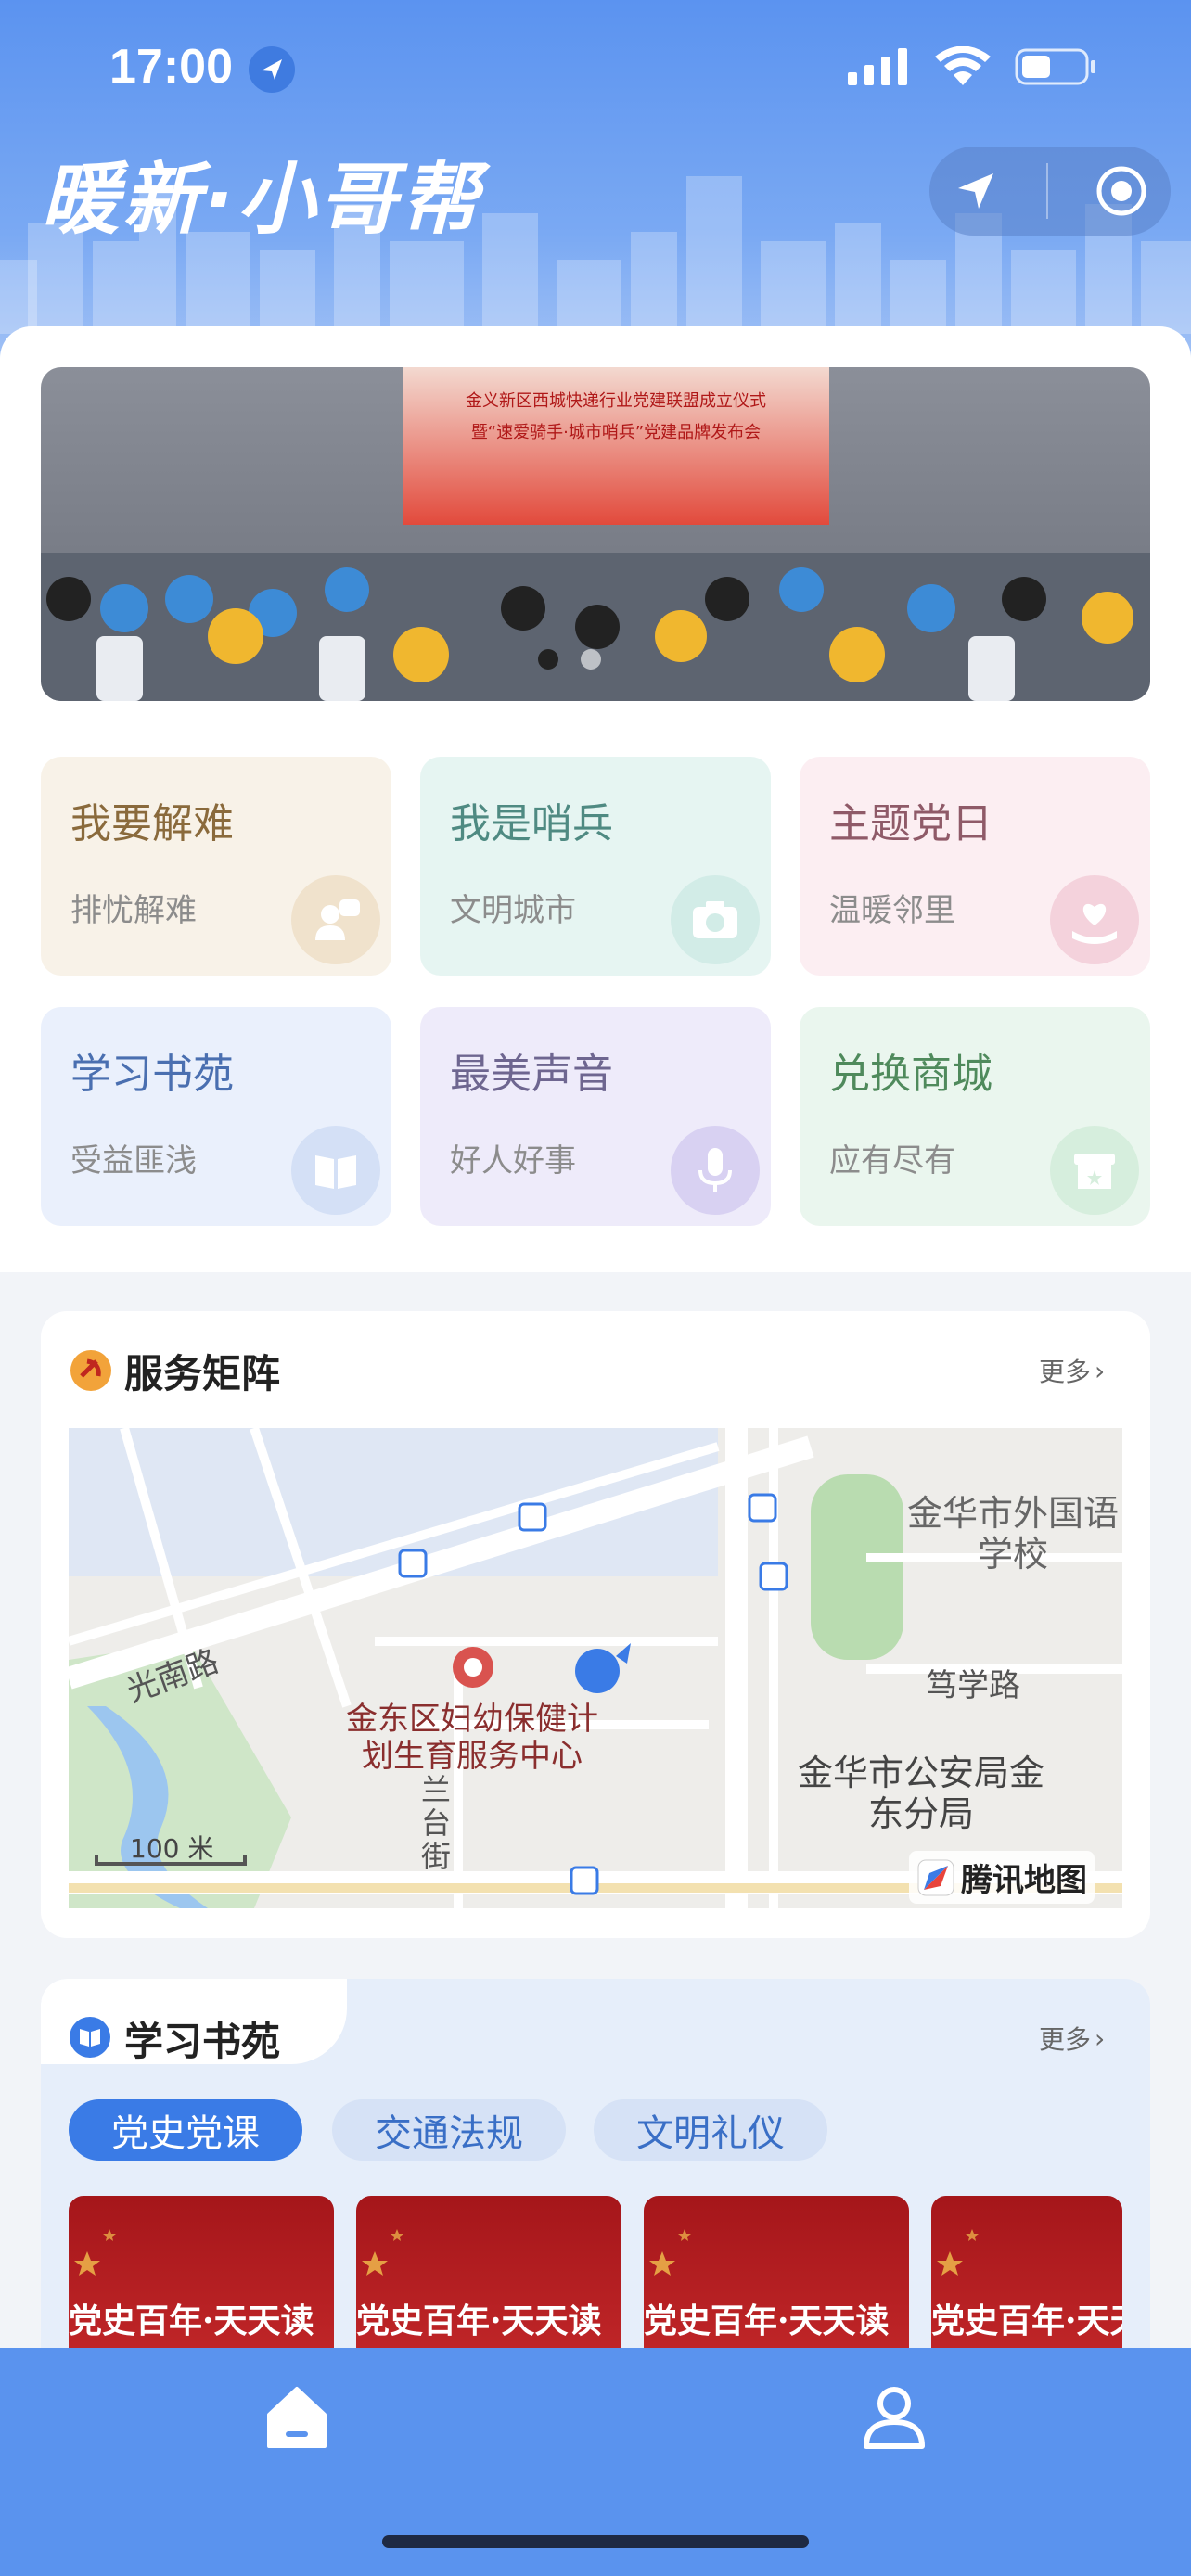 This screenshot has width=1191, height=2576. I want to click on study-tab-3: 文明礼仪, so click(710, 2130).